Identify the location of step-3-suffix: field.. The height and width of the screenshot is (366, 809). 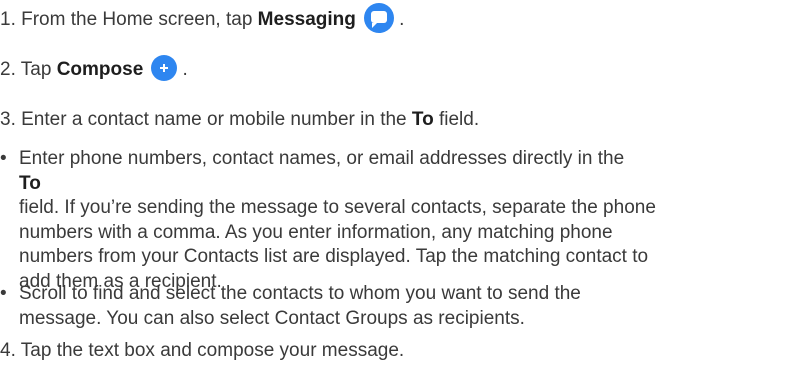
(456, 119).